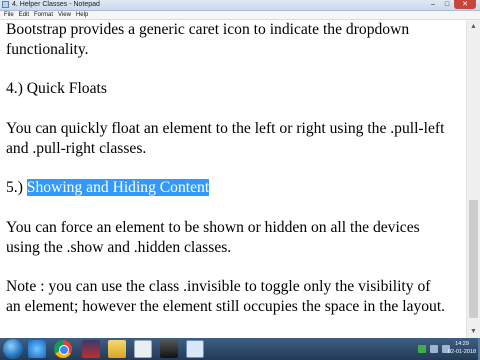 The height and width of the screenshot is (360, 480). I want to click on media-player-icon, so click(91, 349).